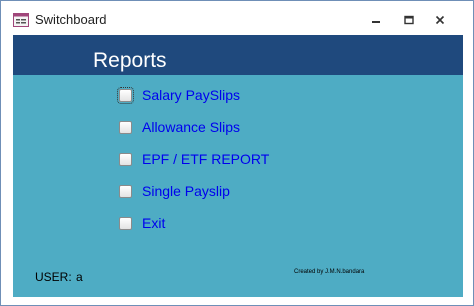  What do you see at coordinates (21, 20) in the screenshot?
I see `form-icon` at bounding box center [21, 20].